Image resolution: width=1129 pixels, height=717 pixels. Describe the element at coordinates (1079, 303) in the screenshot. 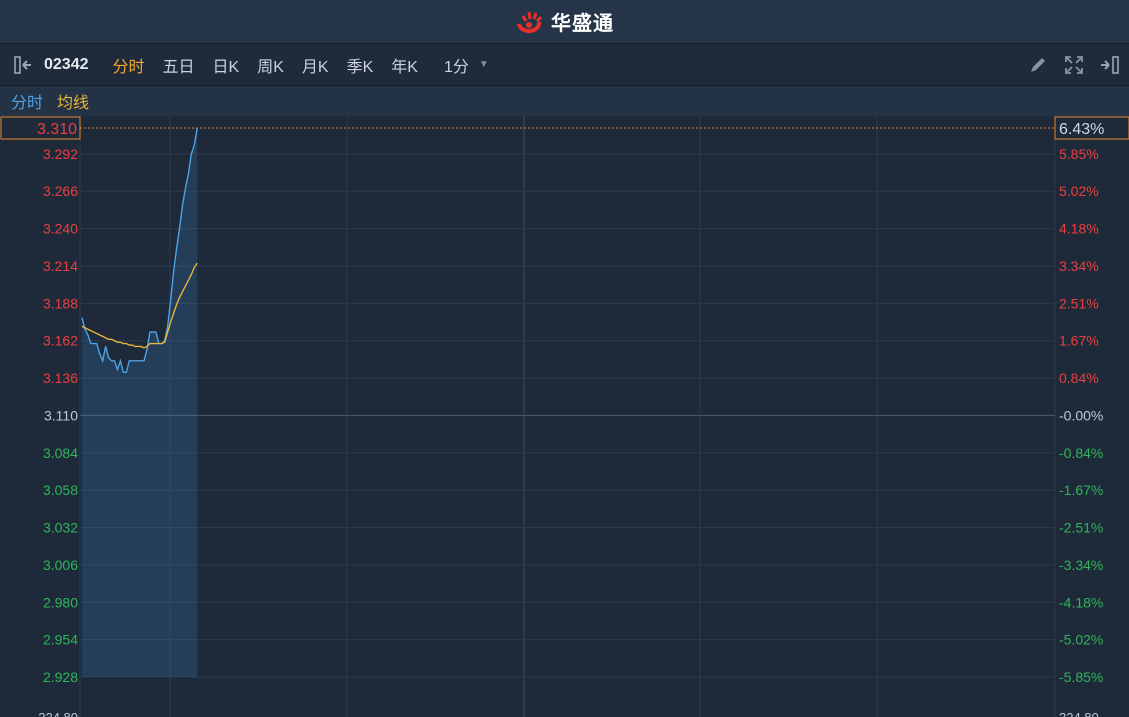

I see `percent-tick-label: 2.51%` at that location.